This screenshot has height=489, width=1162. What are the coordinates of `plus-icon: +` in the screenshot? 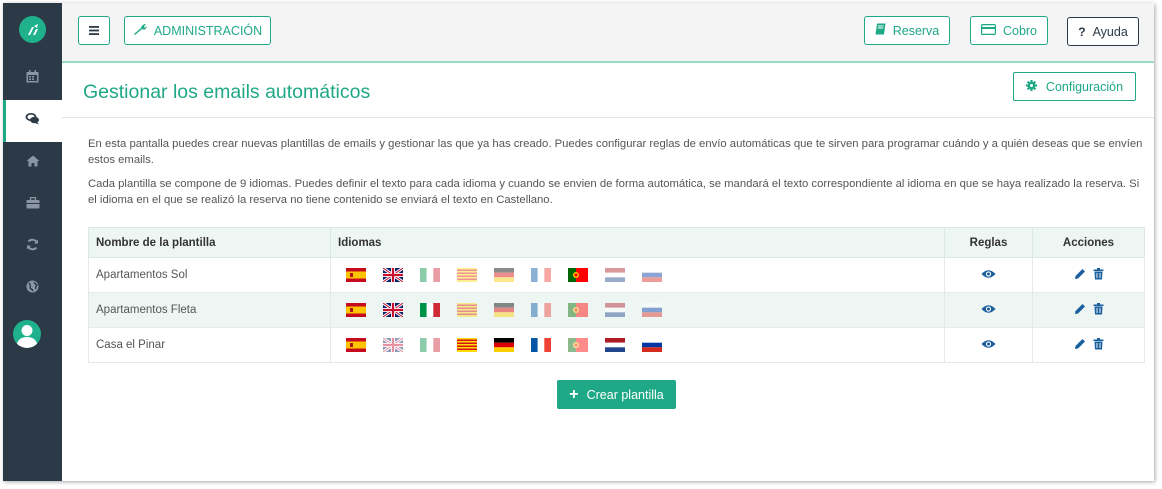 It's located at (574, 394).